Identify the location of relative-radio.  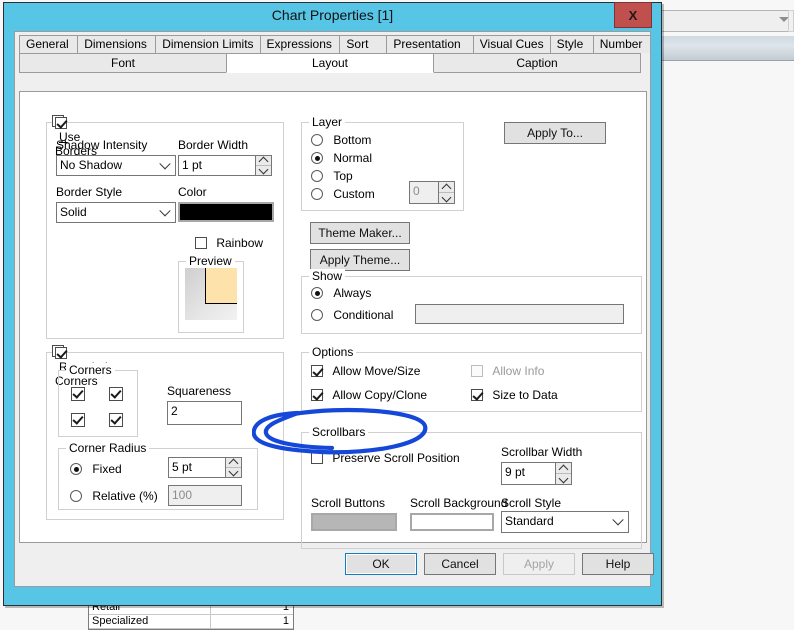
(76, 496).